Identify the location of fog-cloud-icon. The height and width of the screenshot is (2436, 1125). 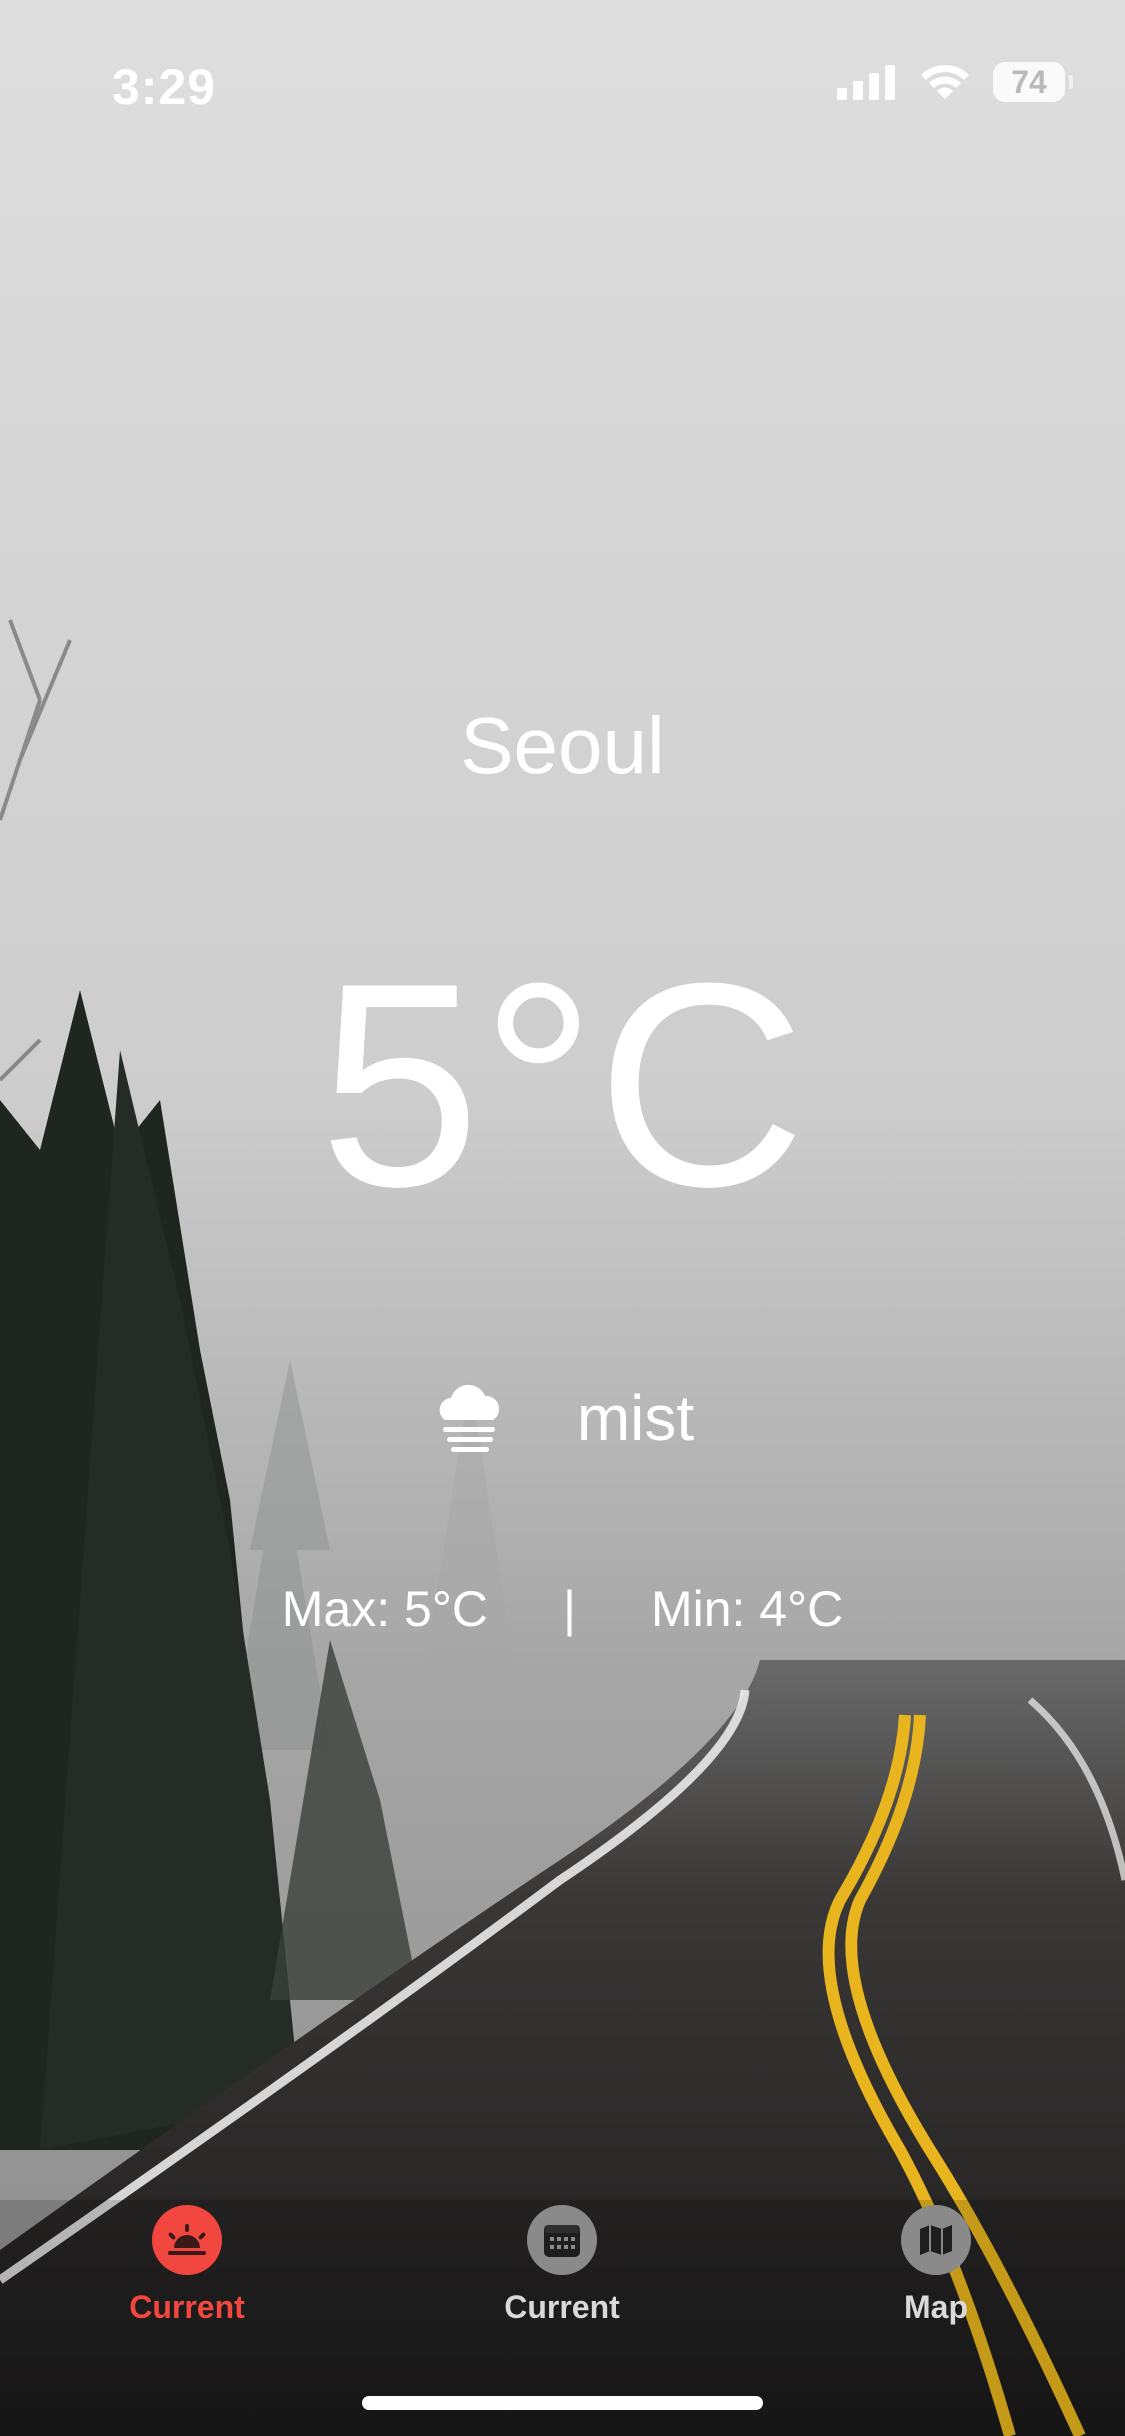
(469, 1418).